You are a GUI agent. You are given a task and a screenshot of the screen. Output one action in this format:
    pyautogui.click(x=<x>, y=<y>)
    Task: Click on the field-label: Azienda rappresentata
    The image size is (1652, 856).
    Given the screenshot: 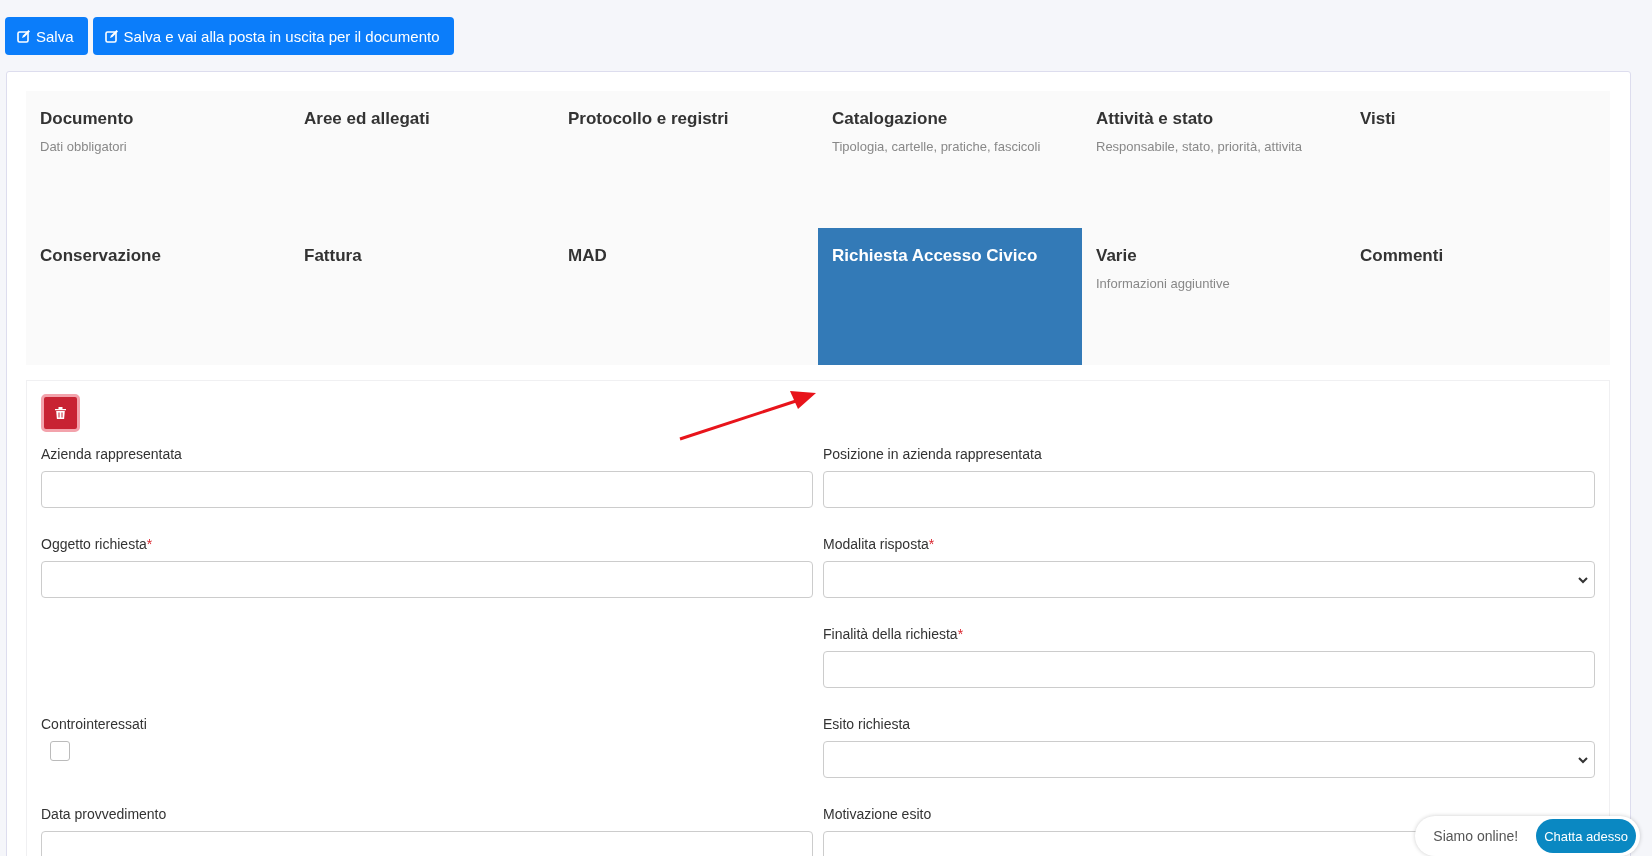 What is the action you would take?
    pyautogui.click(x=112, y=454)
    